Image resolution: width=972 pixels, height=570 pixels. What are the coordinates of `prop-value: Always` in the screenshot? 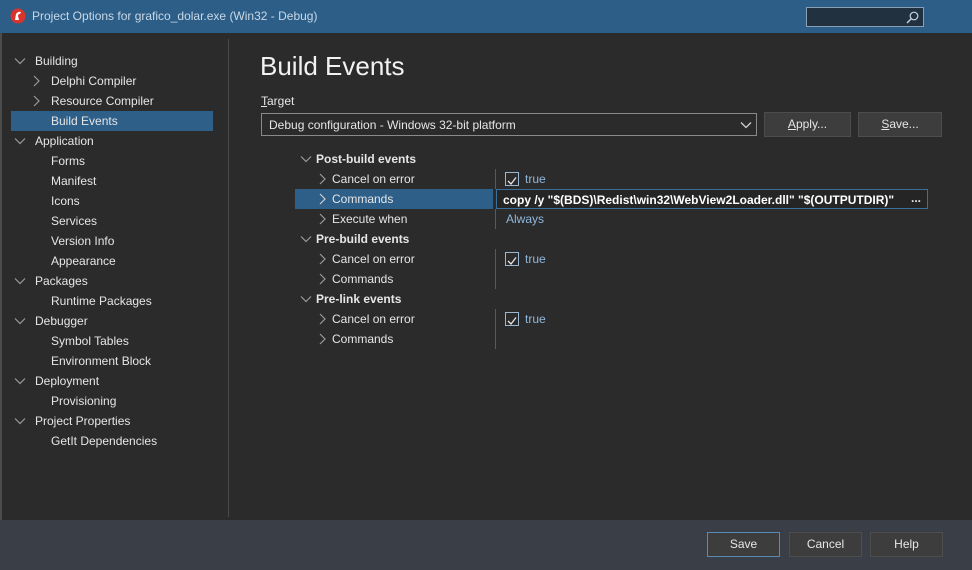 It's located at (525, 219).